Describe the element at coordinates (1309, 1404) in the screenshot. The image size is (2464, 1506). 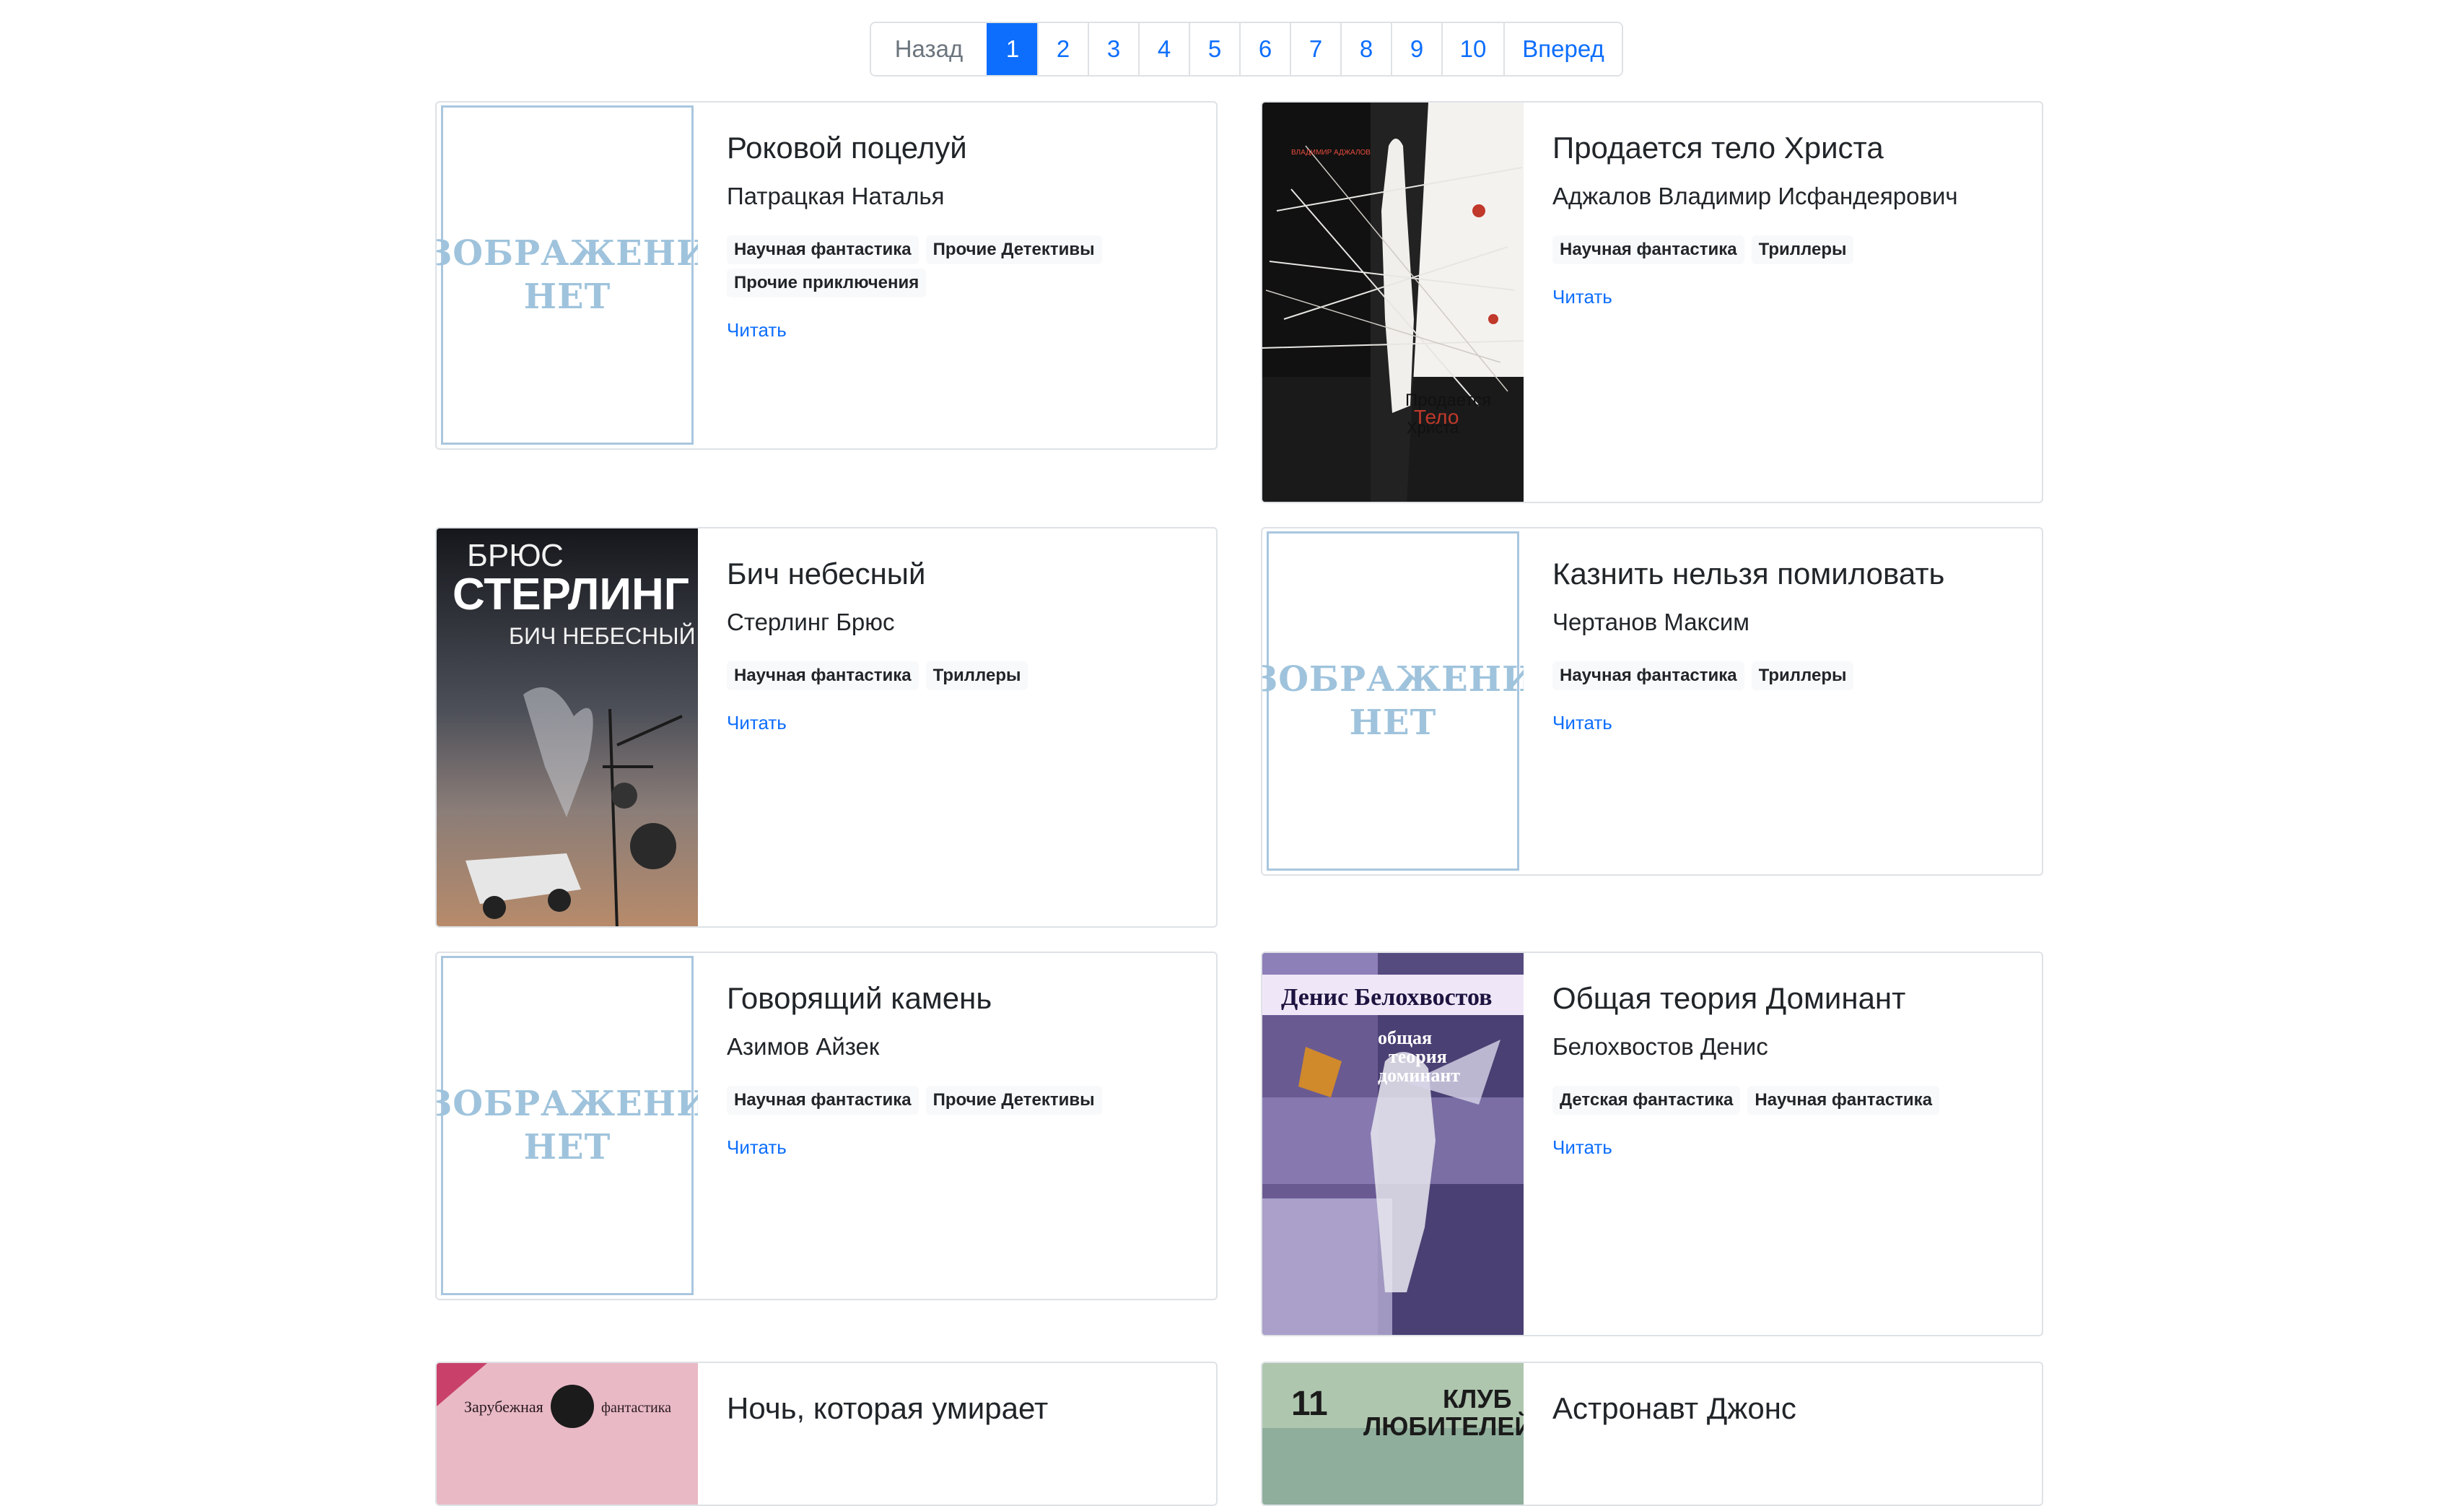
I see `cover-number-text: 11` at that location.